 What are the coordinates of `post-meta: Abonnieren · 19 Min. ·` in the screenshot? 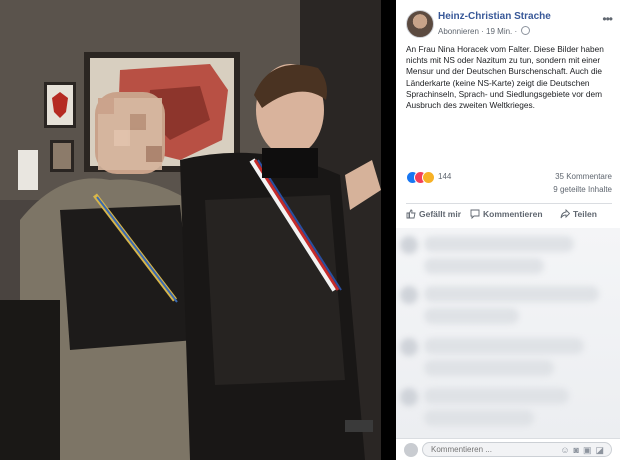 It's located at (484, 31).